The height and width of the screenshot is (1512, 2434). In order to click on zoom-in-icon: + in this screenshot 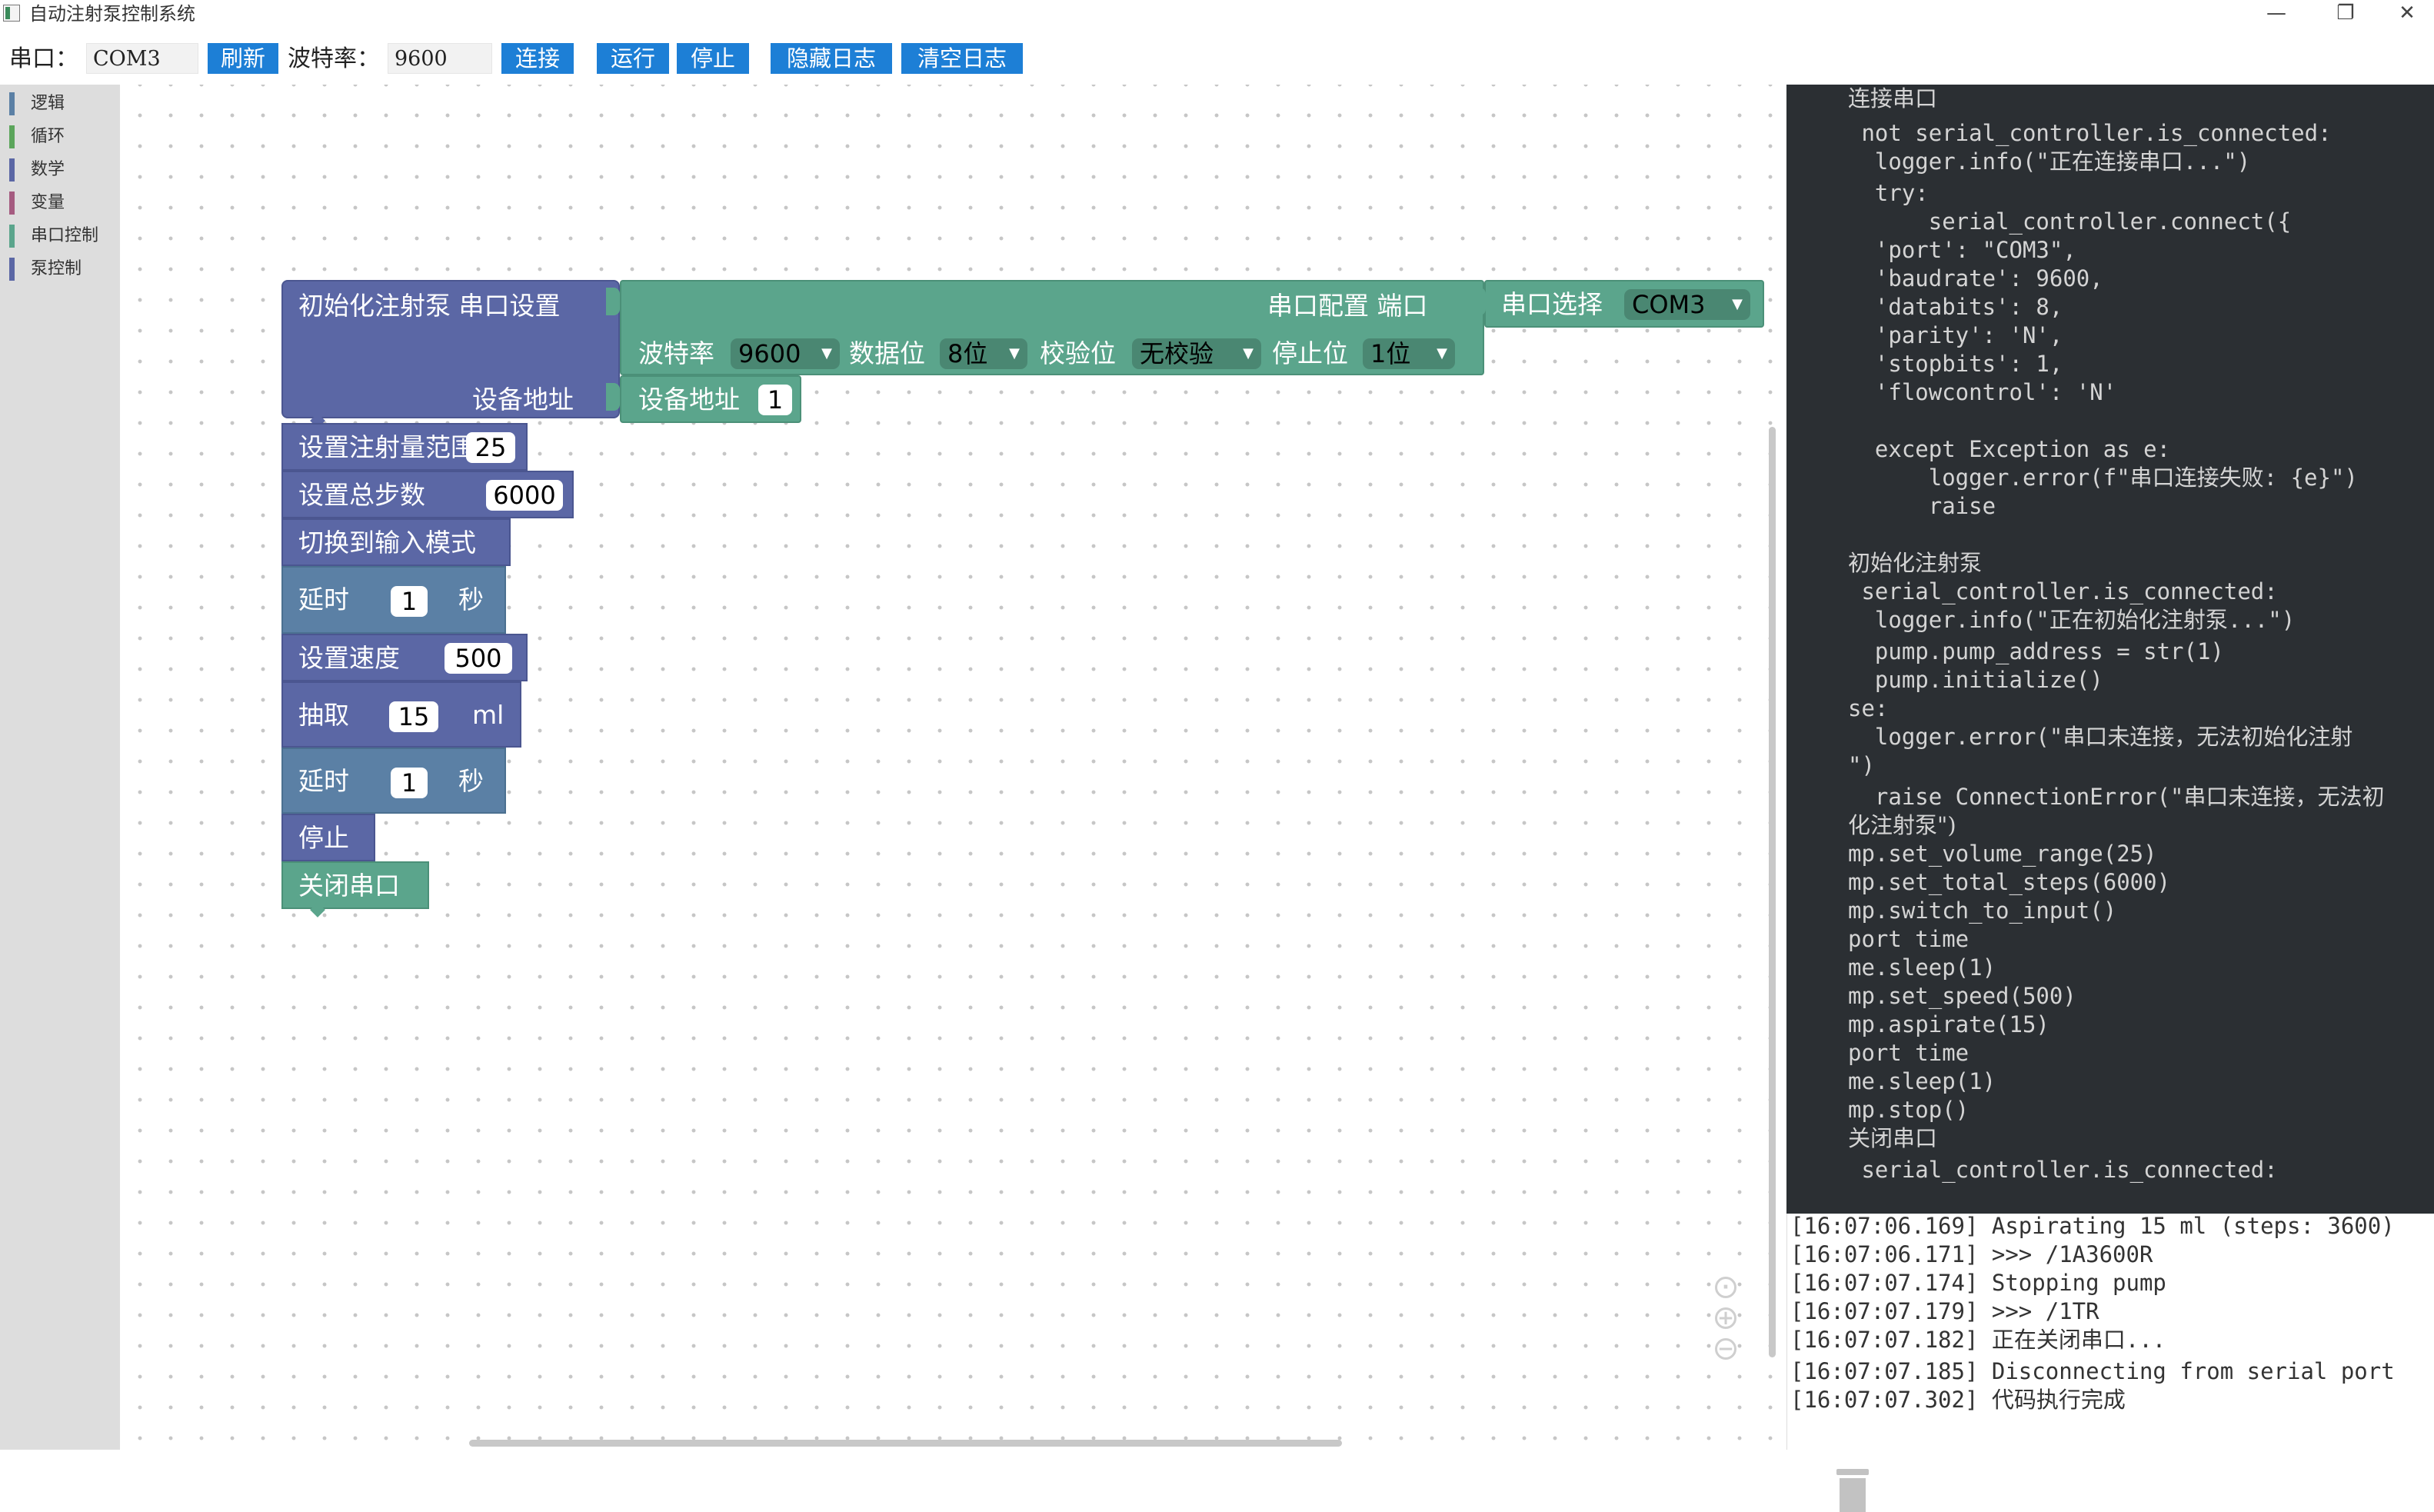, I will do `click(1725, 1318)`.